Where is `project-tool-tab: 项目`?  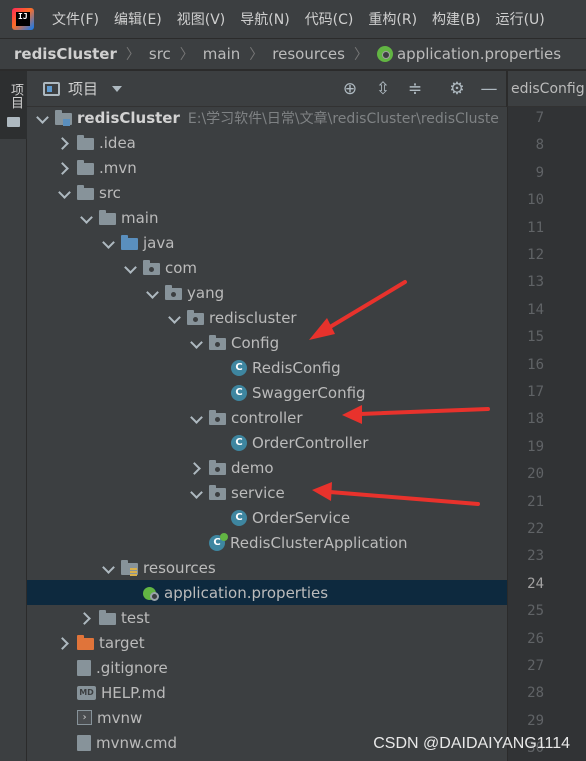
project-tool-tab: 项目 is located at coordinates (13, 105).